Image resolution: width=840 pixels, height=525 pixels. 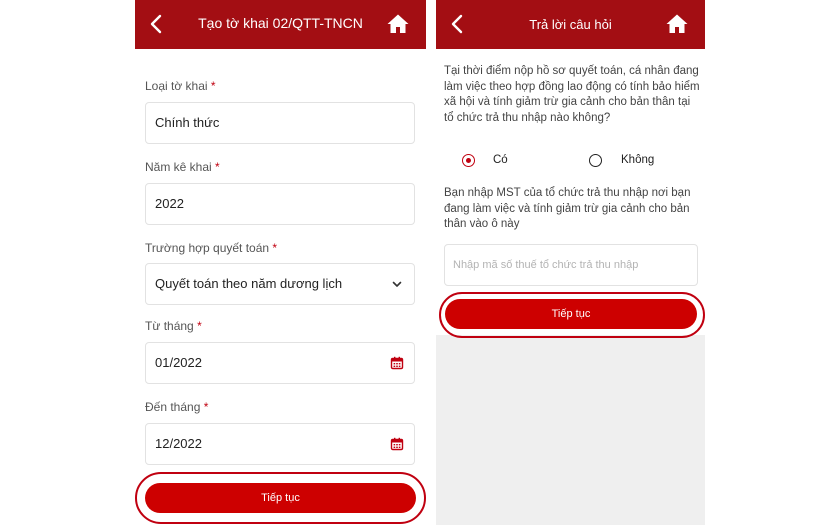 What do you see at coordinates (280, 204) in the screenshot?
I see `declaration-year-field: 2022` at bounding box center [280, 204].